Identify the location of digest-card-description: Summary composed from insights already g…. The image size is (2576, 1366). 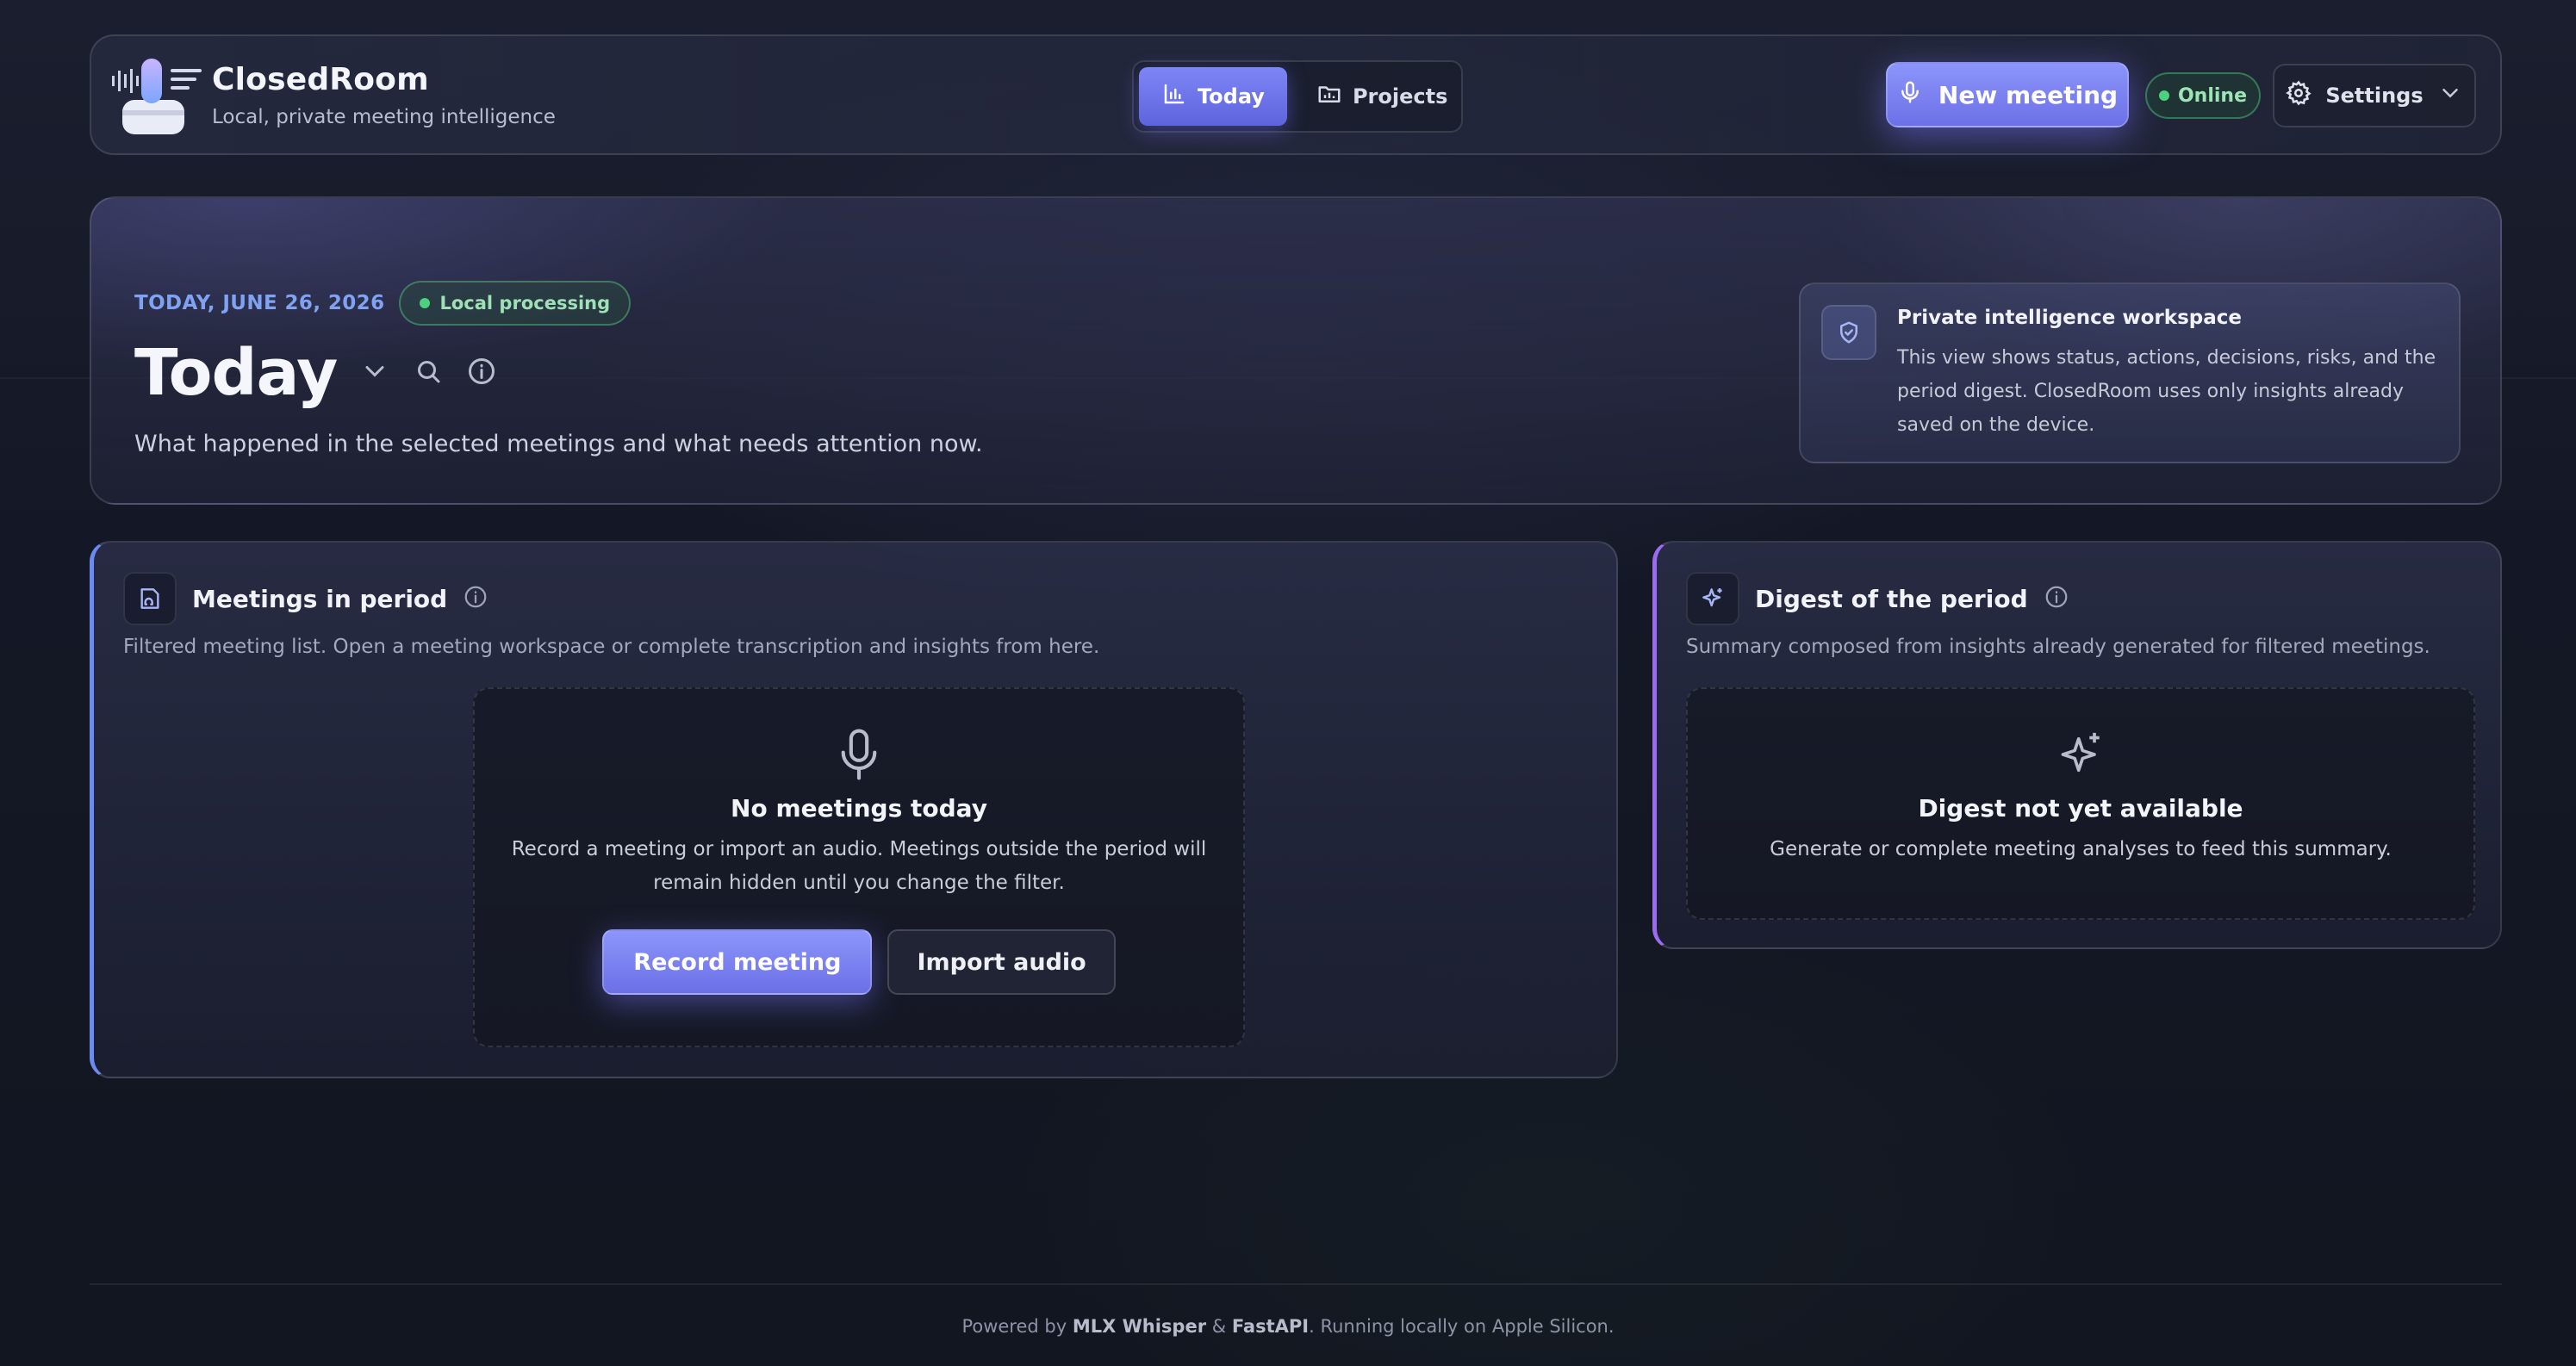
(2058, 647).